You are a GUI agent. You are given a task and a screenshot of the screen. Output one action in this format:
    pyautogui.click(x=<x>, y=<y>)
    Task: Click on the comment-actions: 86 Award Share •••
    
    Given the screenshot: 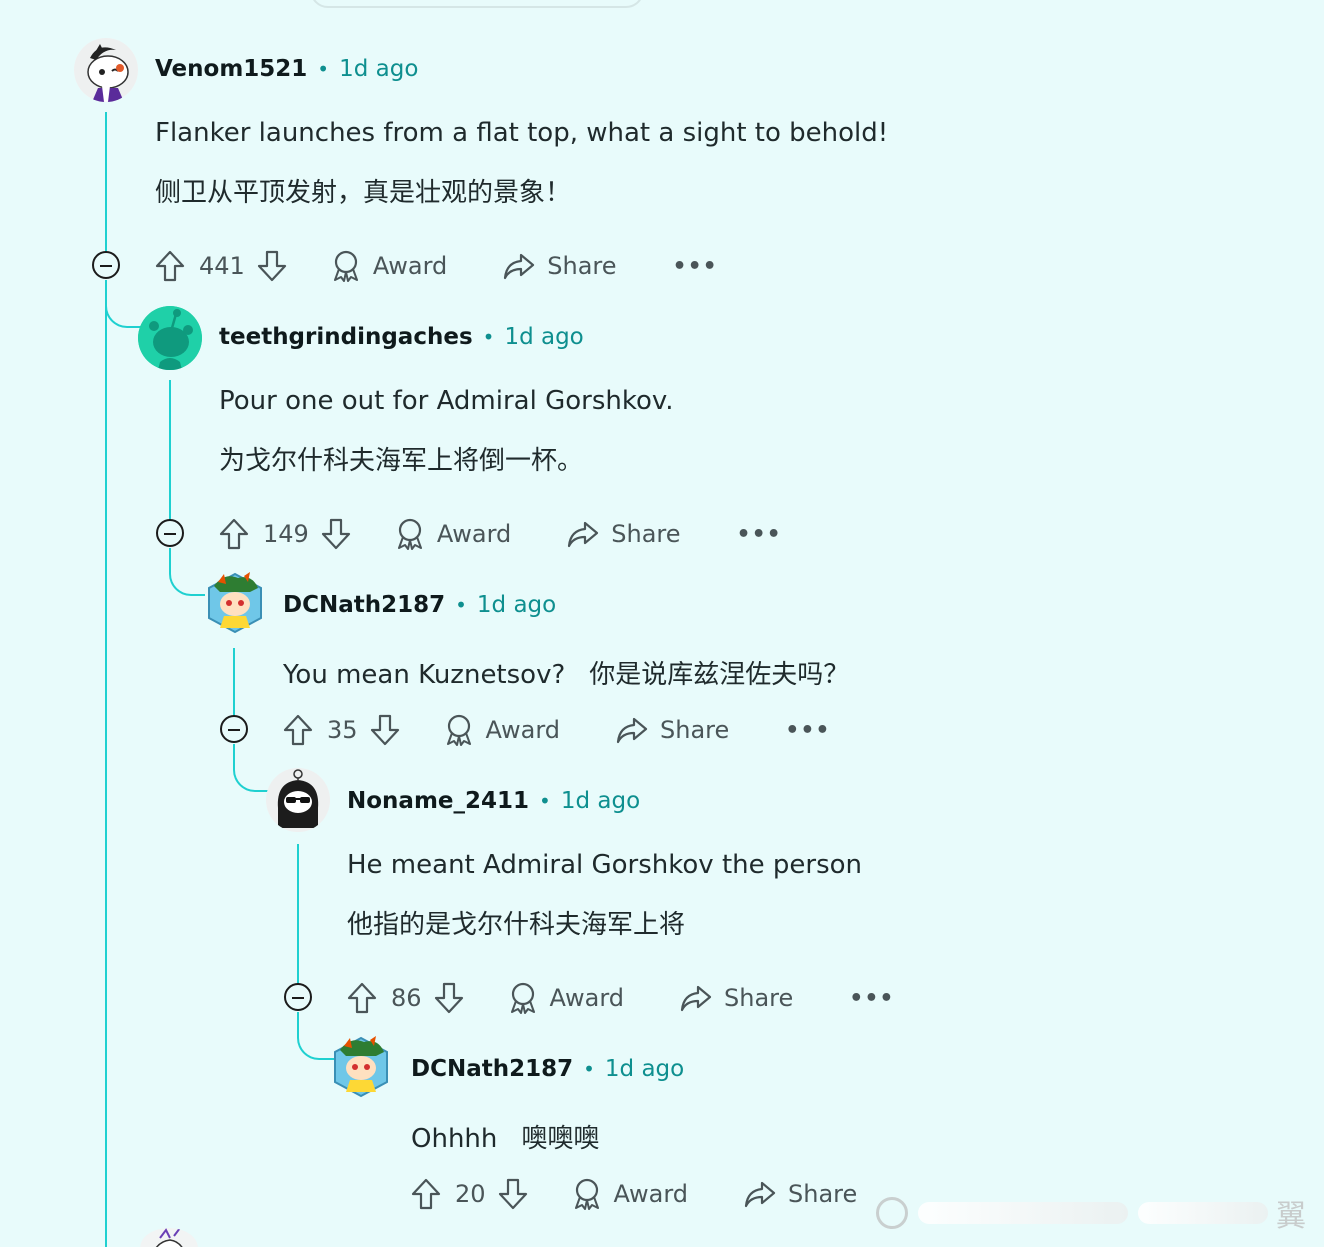 What is the action you would take?
    pyautogui.click(x=620, y=998)
    